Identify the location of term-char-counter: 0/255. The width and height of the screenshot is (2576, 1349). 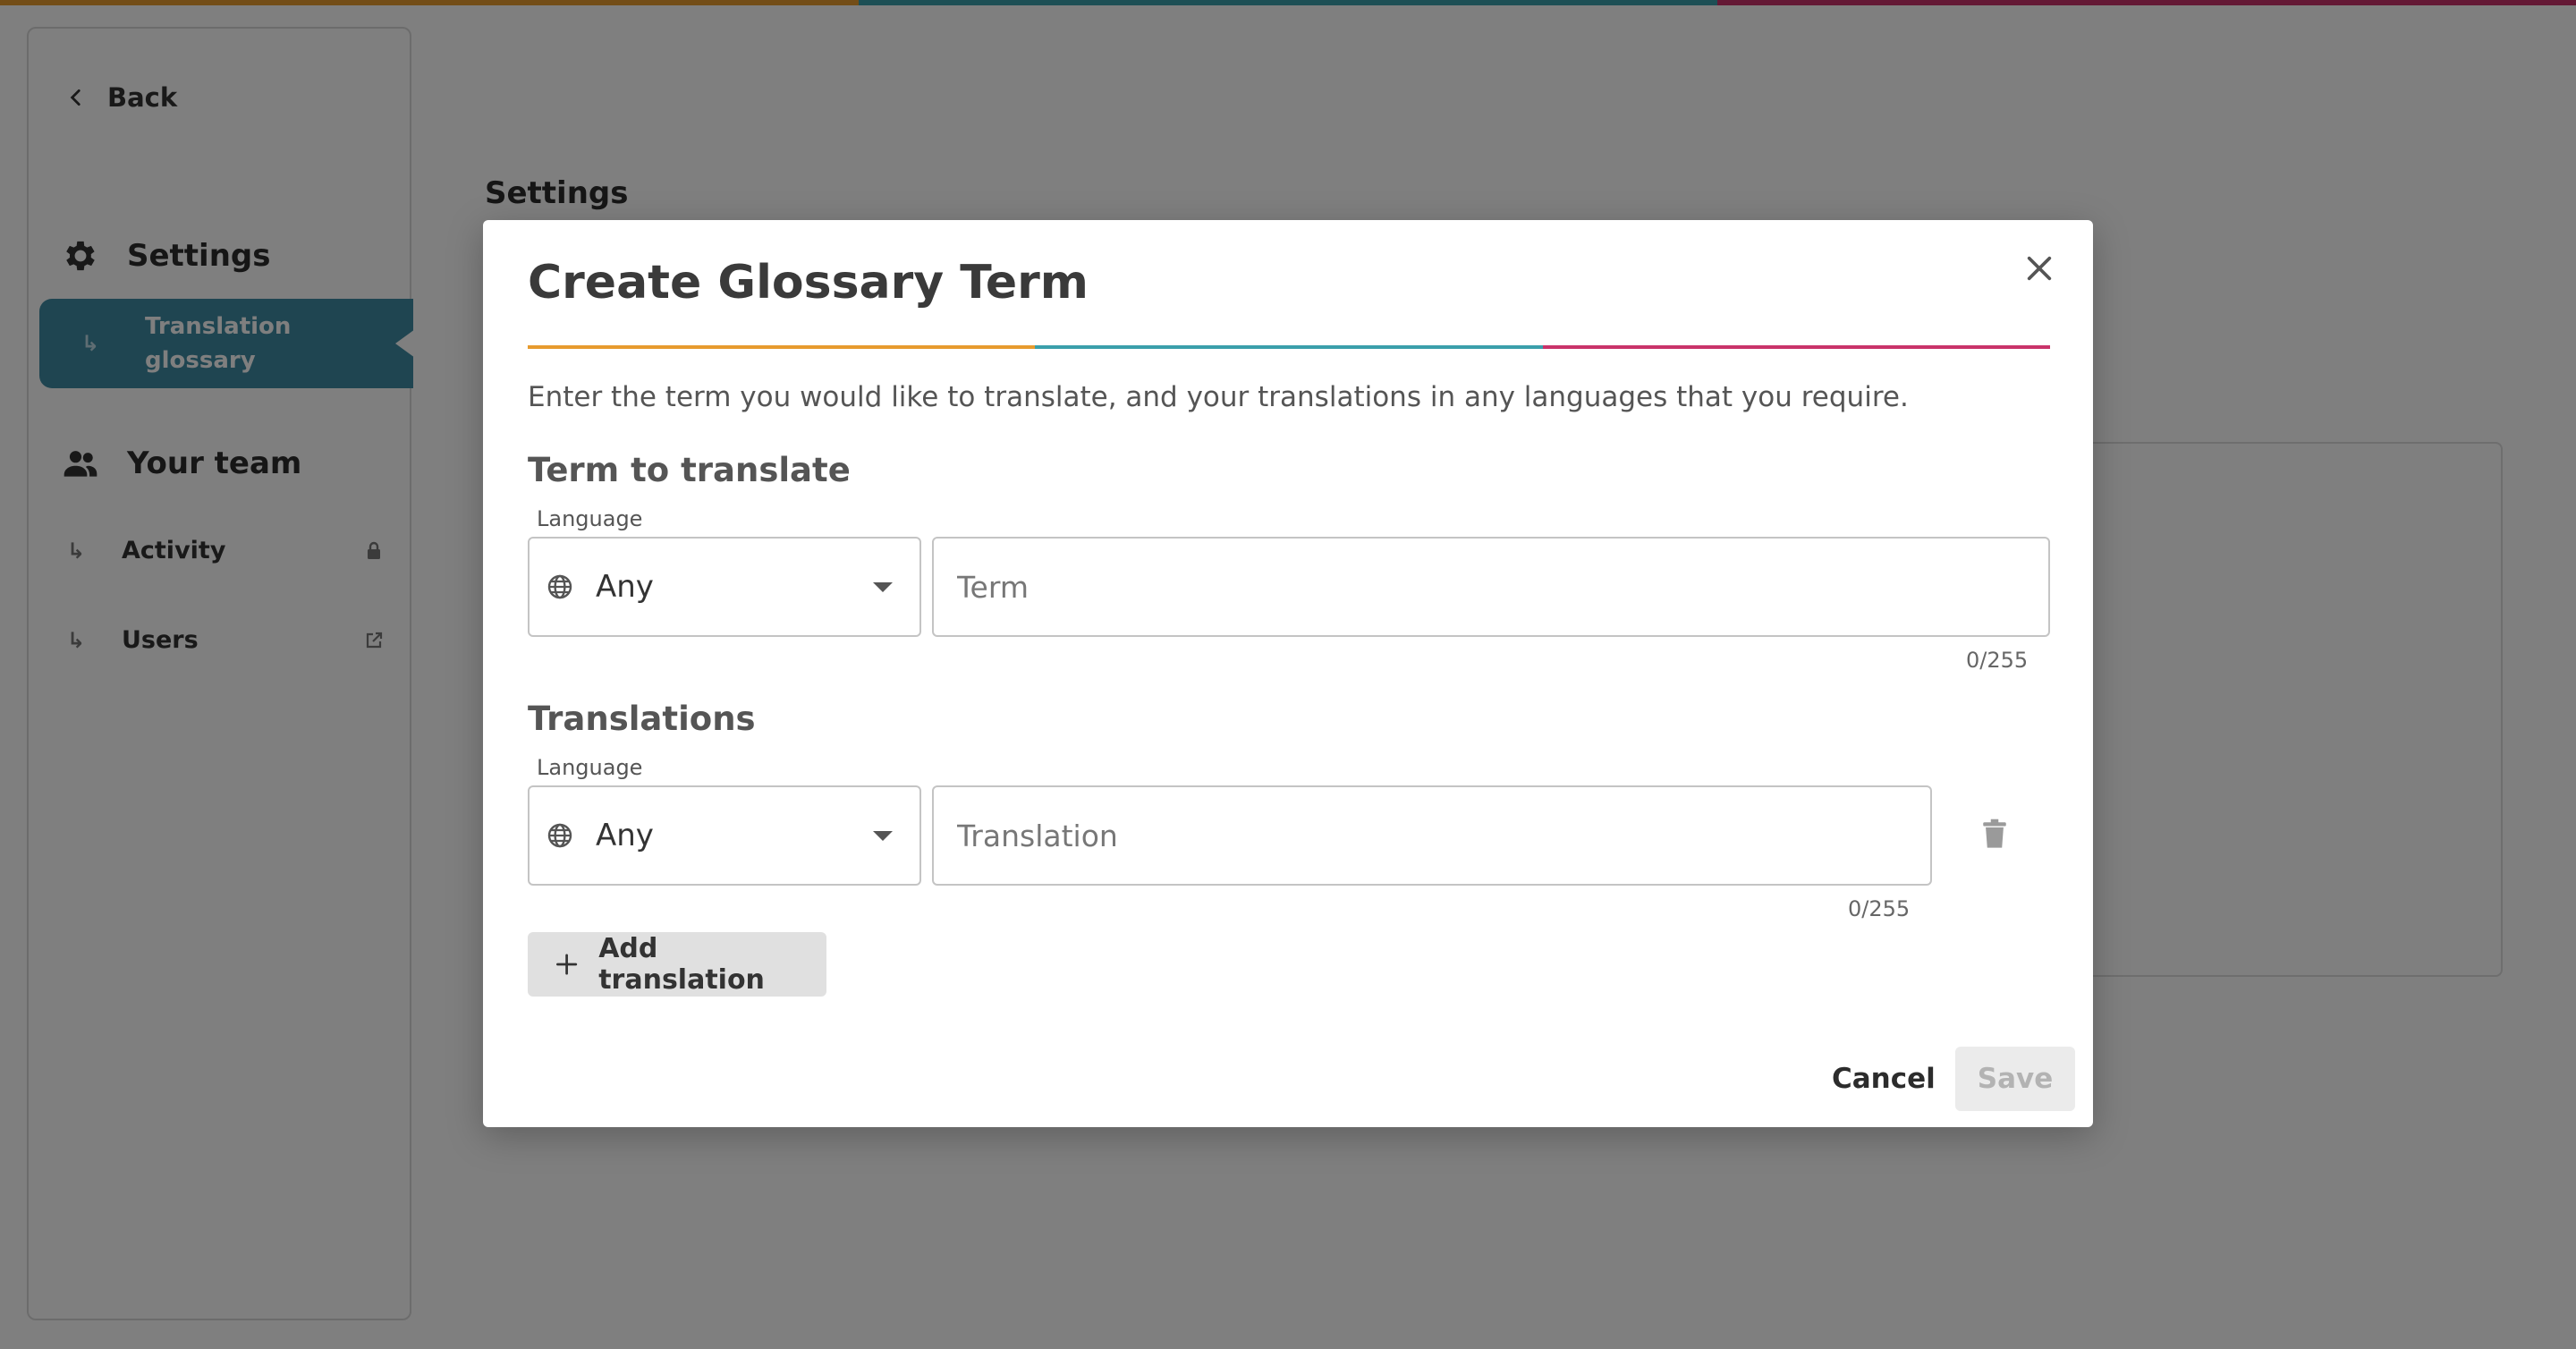
(1997, 660).